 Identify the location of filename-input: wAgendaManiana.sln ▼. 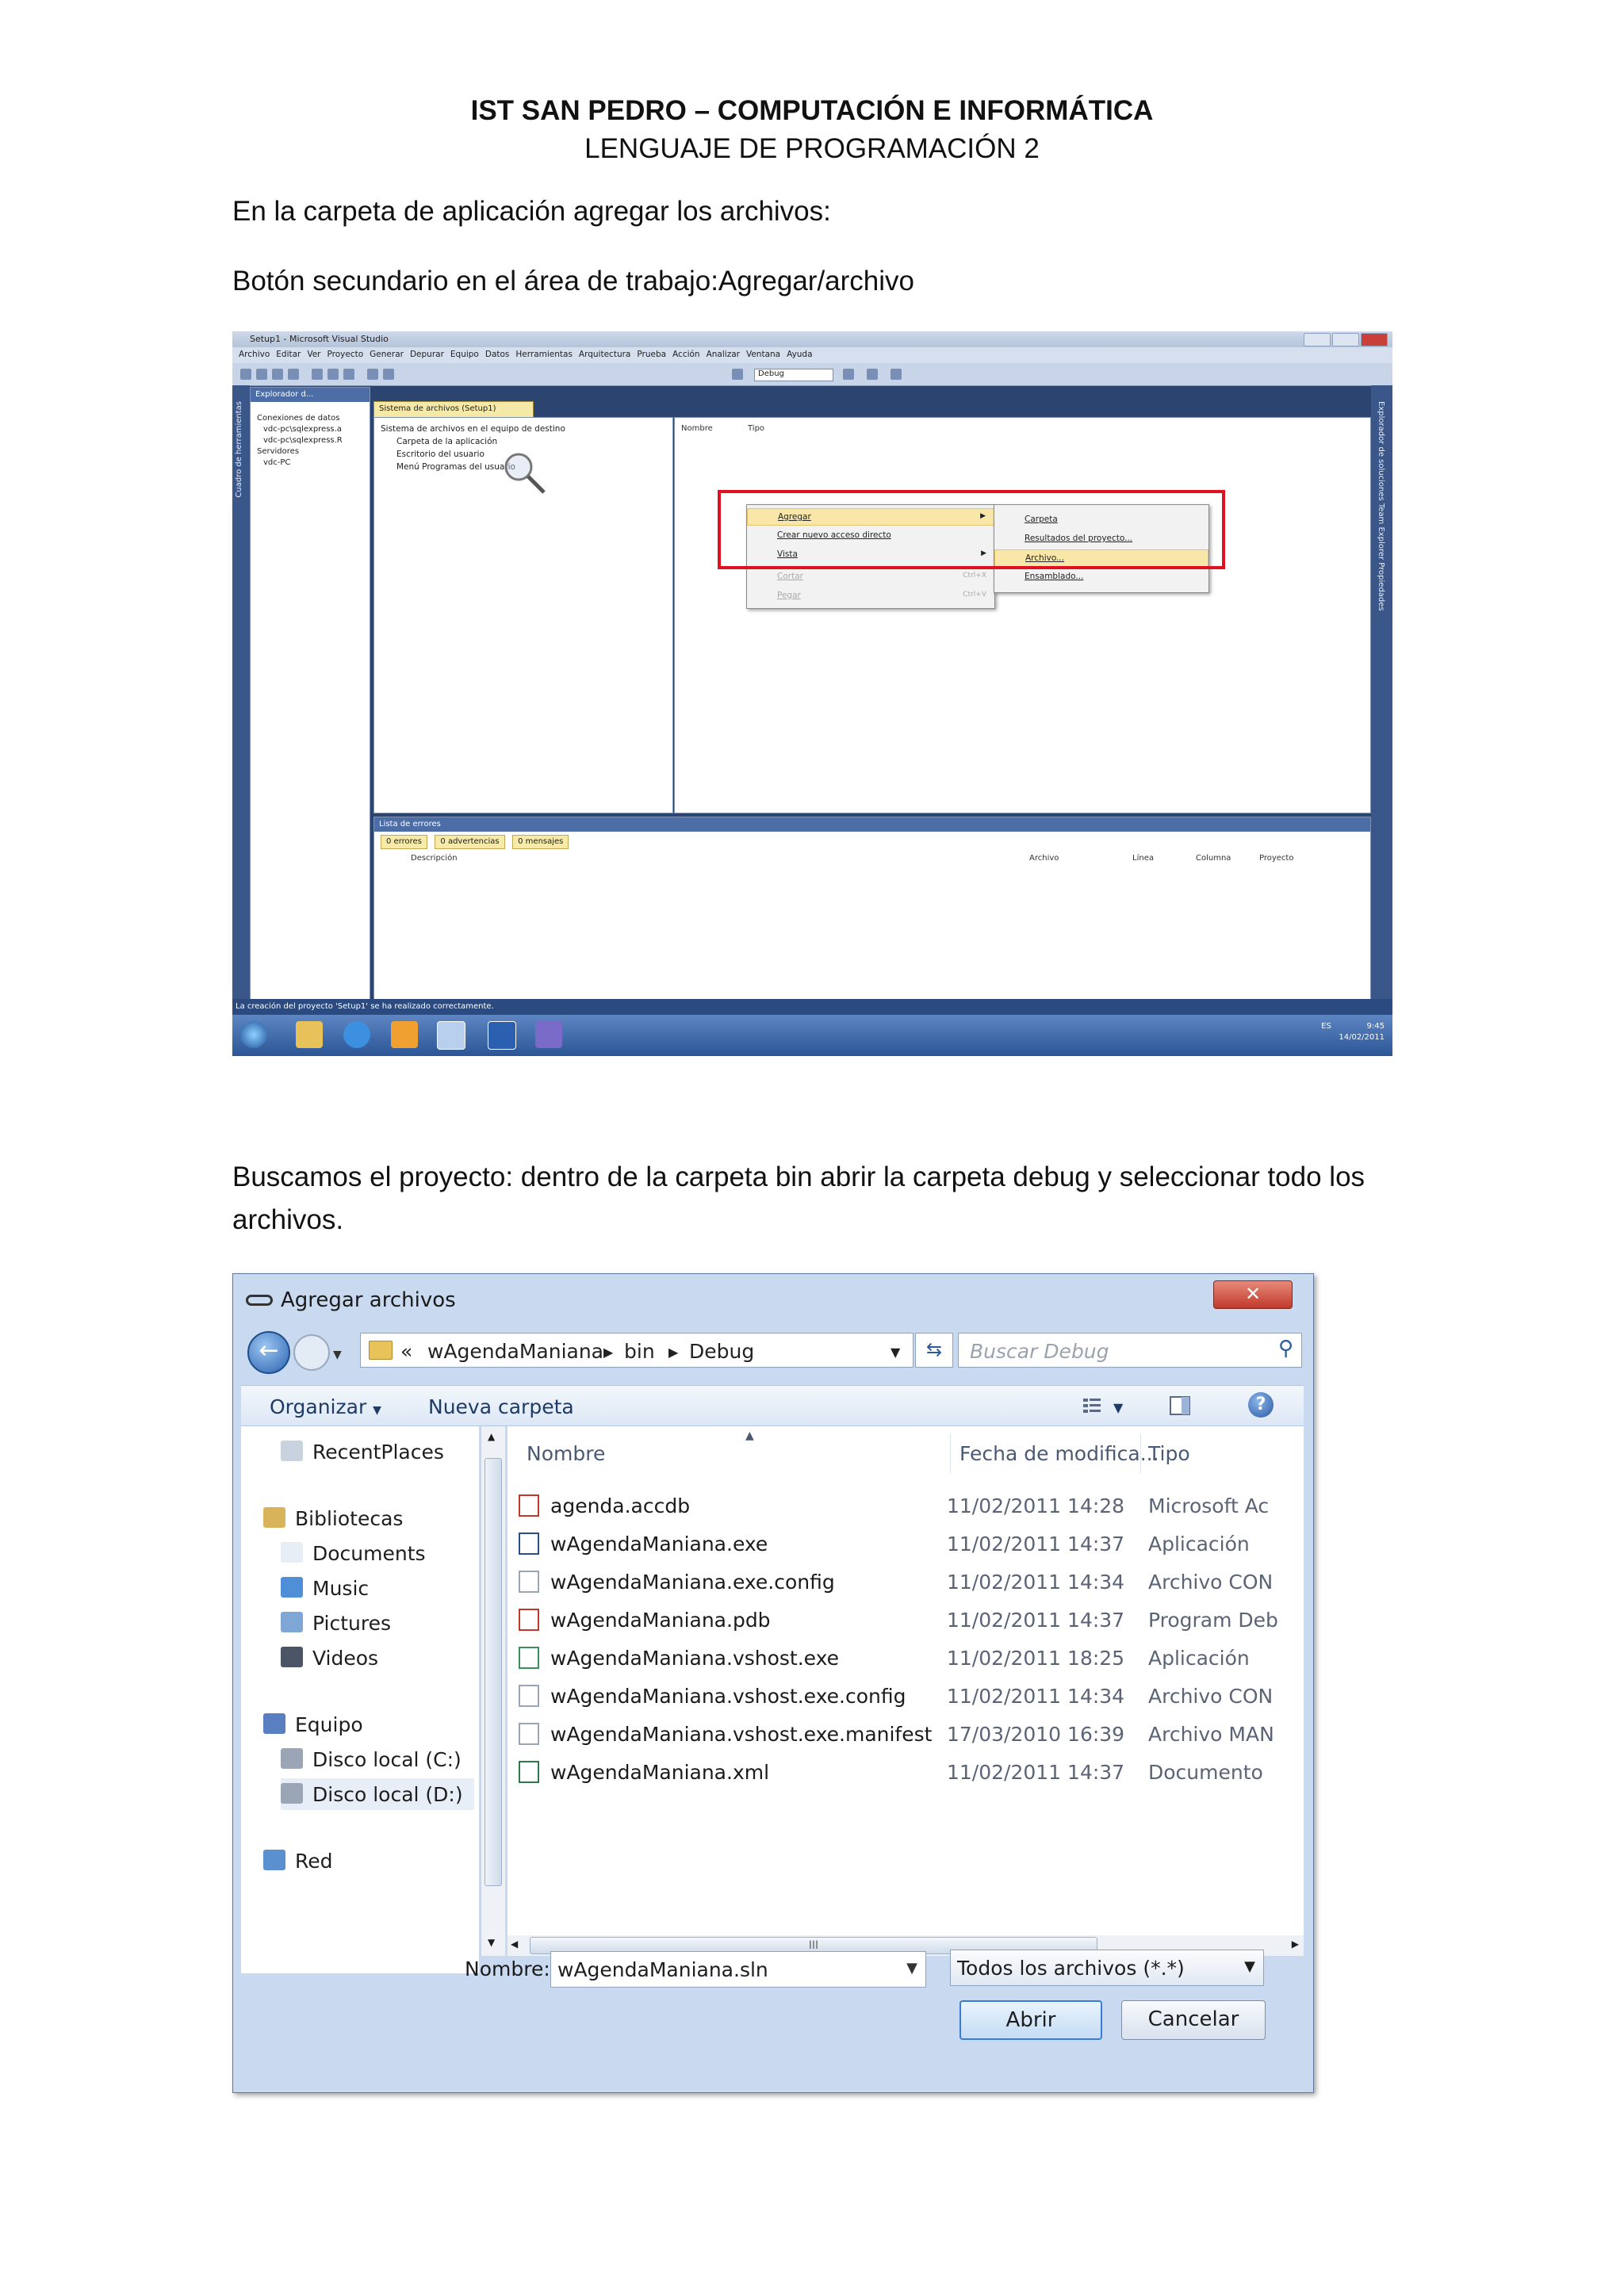
(738, 1970).